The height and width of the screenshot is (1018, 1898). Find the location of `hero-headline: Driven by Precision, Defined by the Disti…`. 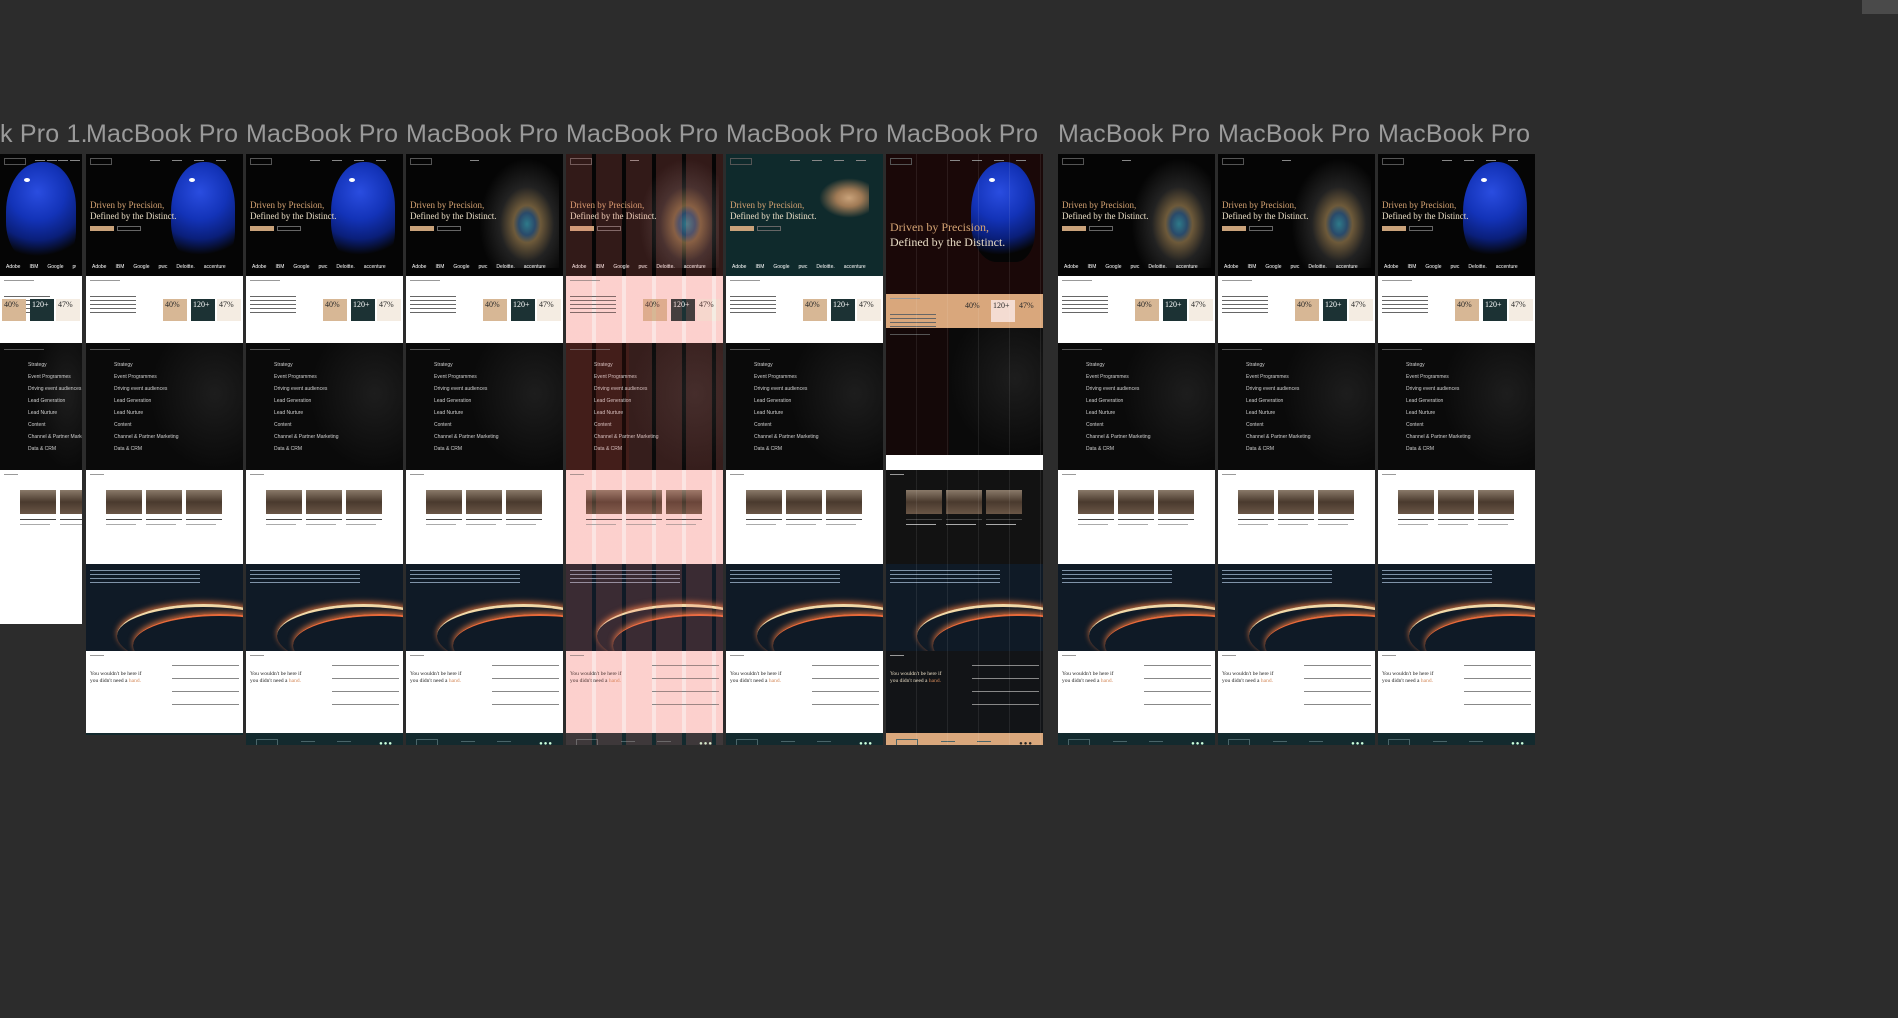

hero-headline: Driven by Precision, Defined by the Disti… is located at coordinates (1425, 211).